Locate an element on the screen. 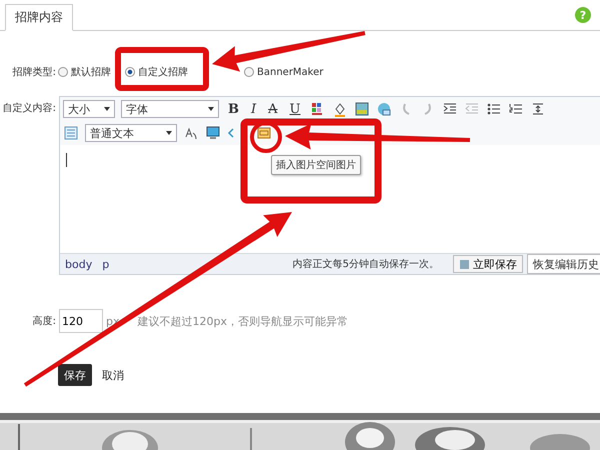 The image size is (600, 450). hint-text: 建议不超过120px，否则导航显示可能异常 is located at coordinates (243, 321).